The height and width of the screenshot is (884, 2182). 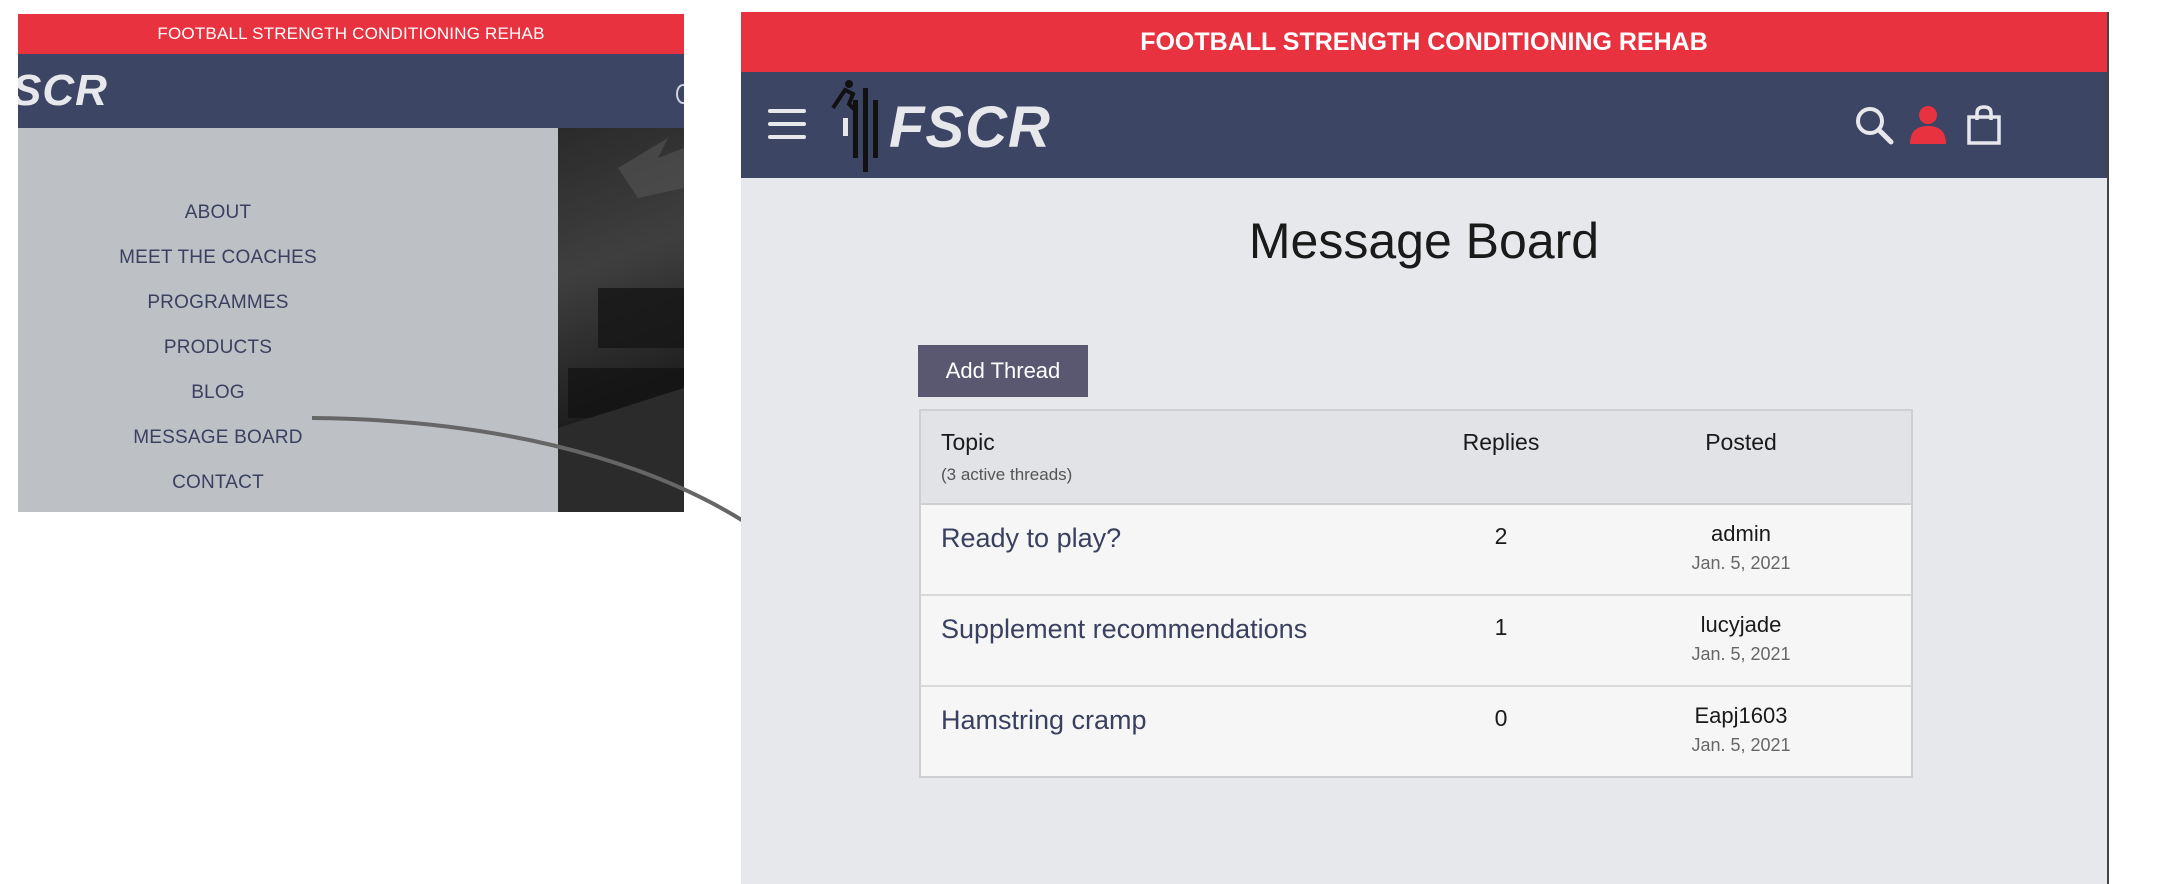 I want to click on nav-item-blog: BLOG, so click(x=218, y=393).